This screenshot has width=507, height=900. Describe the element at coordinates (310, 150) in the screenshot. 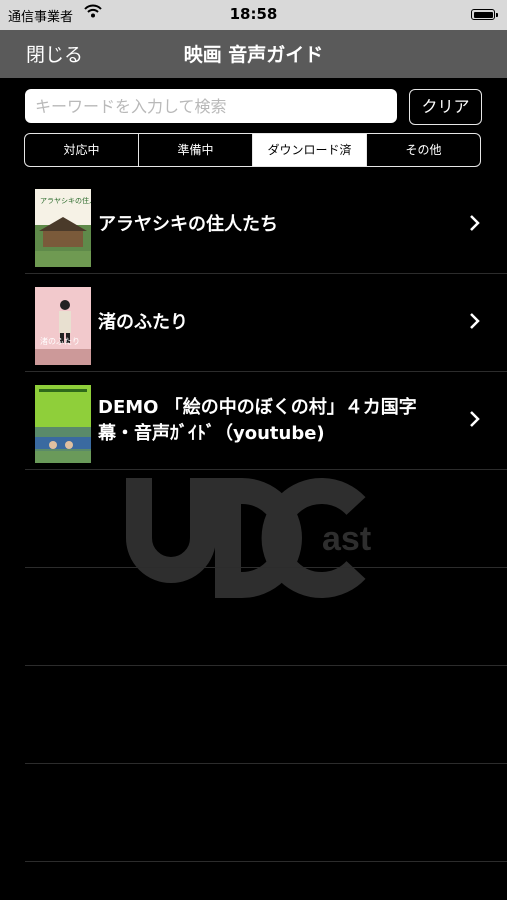

I see `segment-downloaded: ダウンロード済` at that location.